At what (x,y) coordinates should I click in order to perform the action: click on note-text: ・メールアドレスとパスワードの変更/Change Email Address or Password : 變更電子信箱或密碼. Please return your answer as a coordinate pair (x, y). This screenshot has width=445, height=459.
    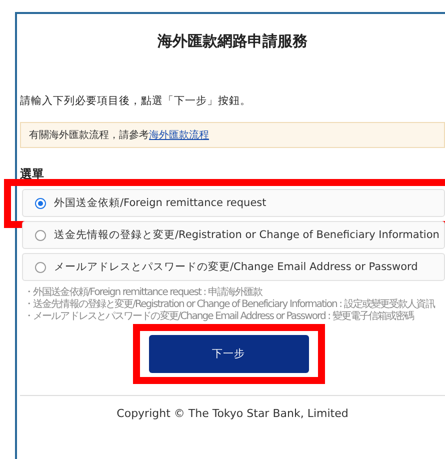
    Looking at the image, I should click on (219, 317).